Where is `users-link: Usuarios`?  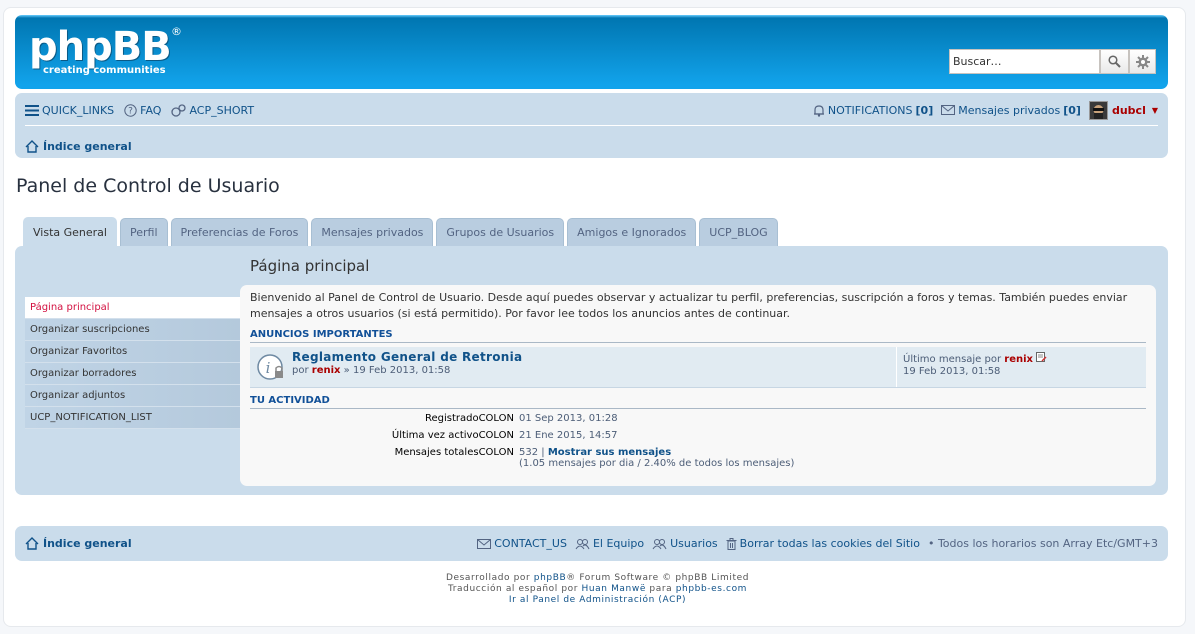 users-link: Usuarios is located at coordinates (685, 543).